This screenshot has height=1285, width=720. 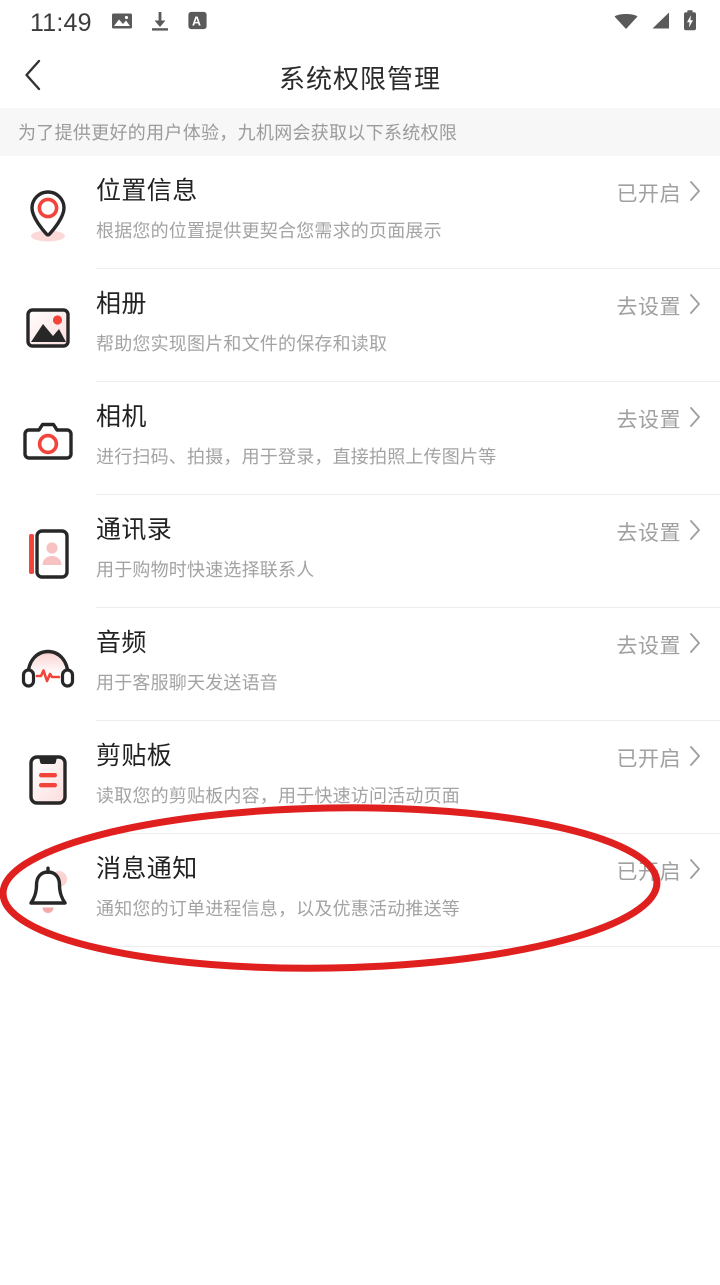 What do you see at coordinates (690, 23) in the screenshot?
I see `battery-charging-icon` at bounding box center [690, 23].